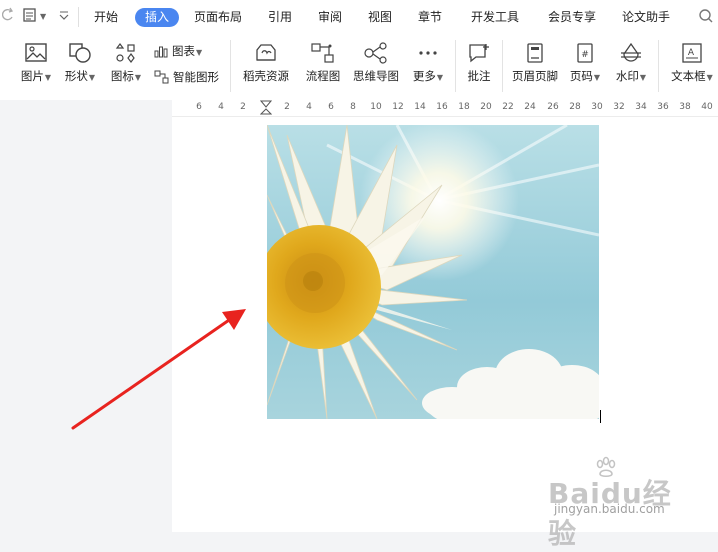 This screenshot has width=718, height=552. Describe the element at coordinates (158, 369) in the screenshot. I see `red-arrow-annotation` at that location.